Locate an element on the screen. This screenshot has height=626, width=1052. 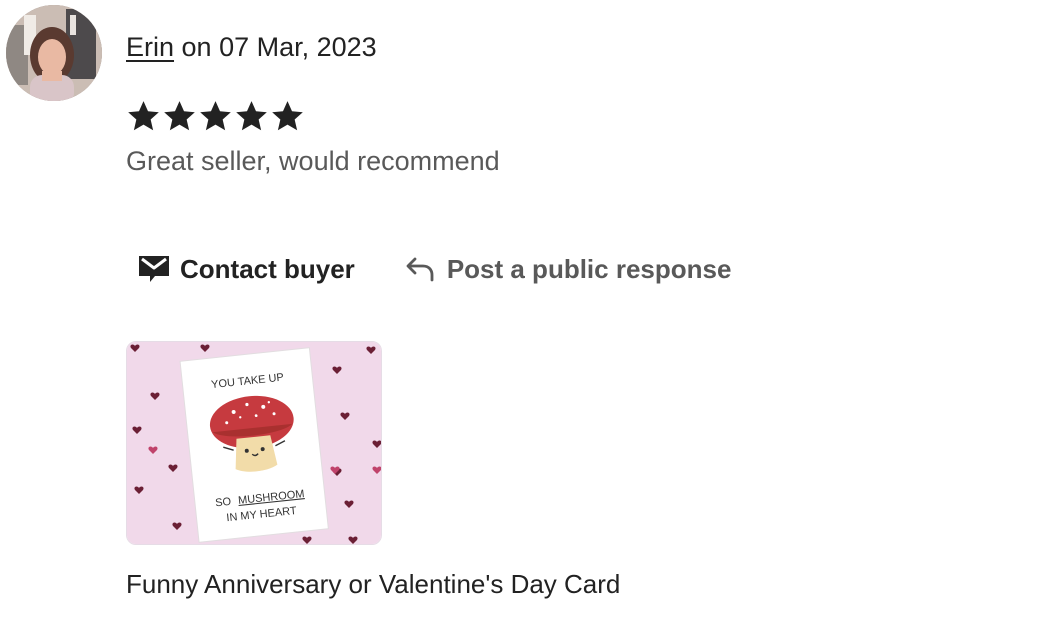
listing-thumbnail: YOU TAKE UP SO MUSHROOM IN MY HEART is located at coordinates (254, 443).